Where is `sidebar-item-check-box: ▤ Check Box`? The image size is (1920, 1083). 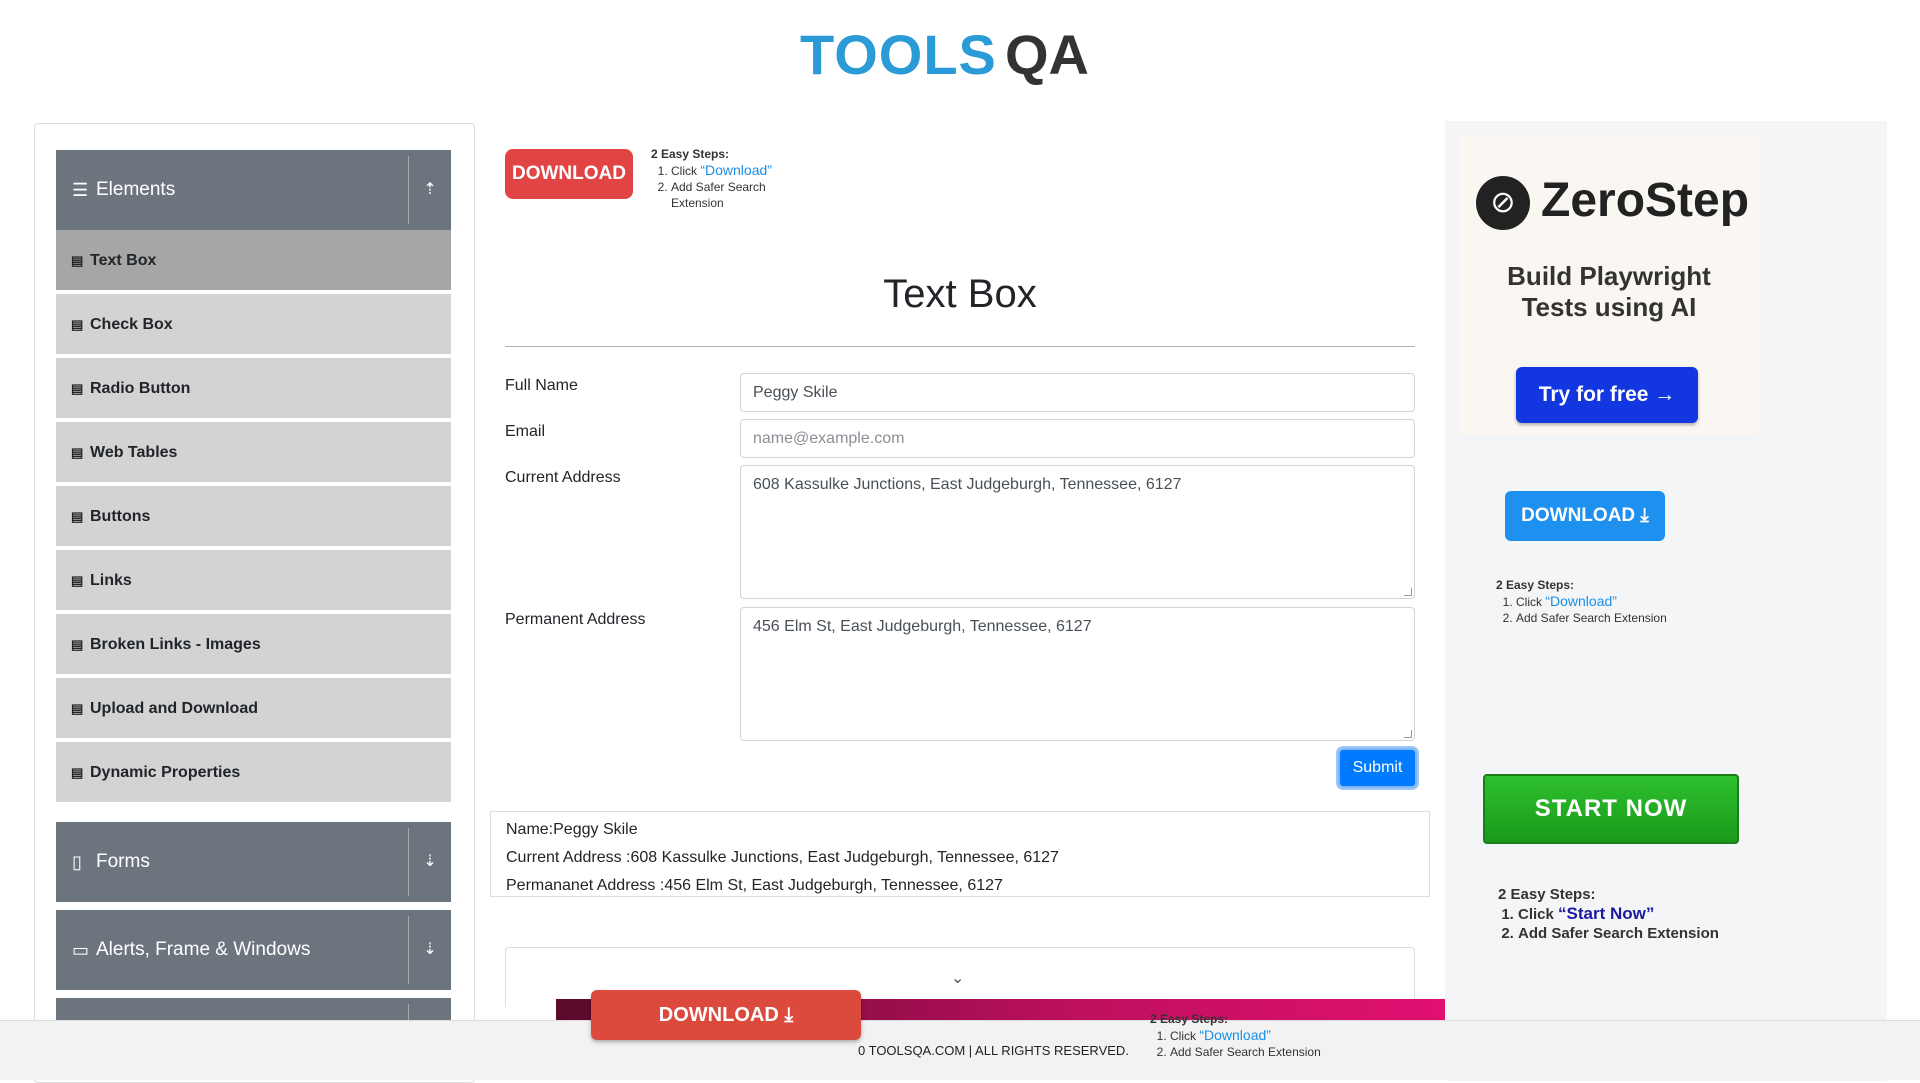
sidebar-item-check-box: ▤ Check Box is located at coordinates (253, 325).